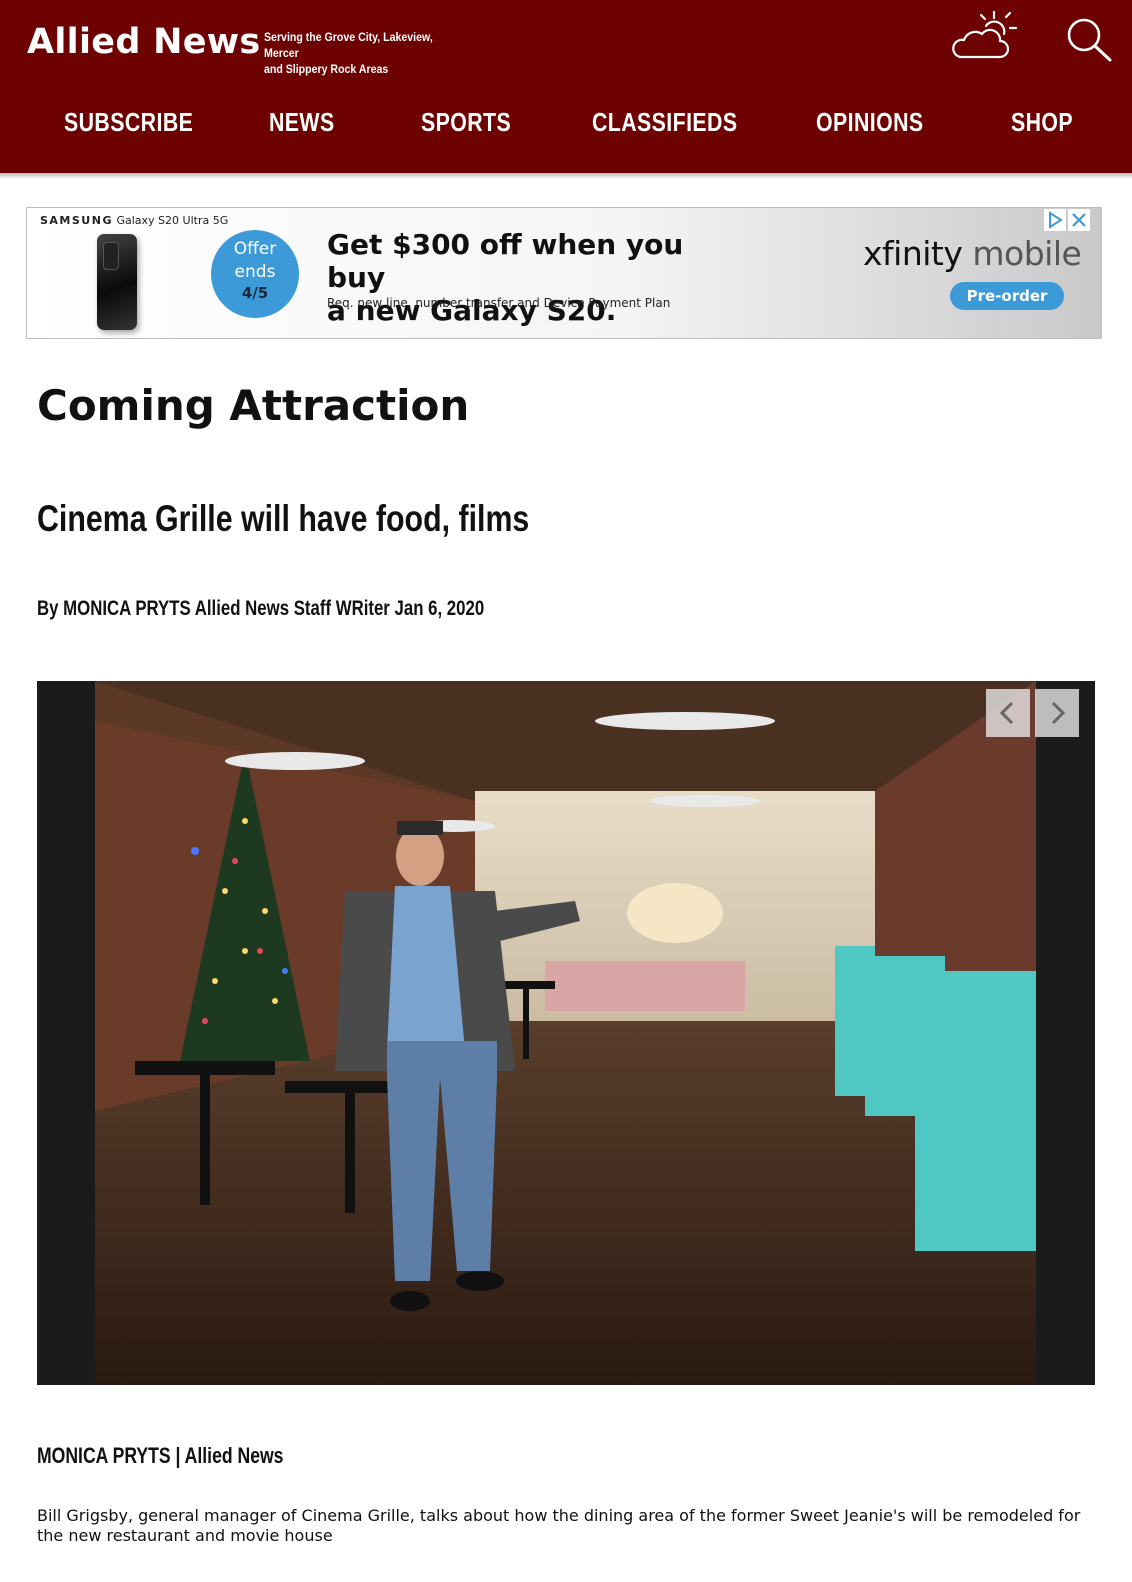  What do you see at coordinates (1007, 296) in the screenshot?
I see `preorder-button: Pre-order` at bounding box center [1007, 296].